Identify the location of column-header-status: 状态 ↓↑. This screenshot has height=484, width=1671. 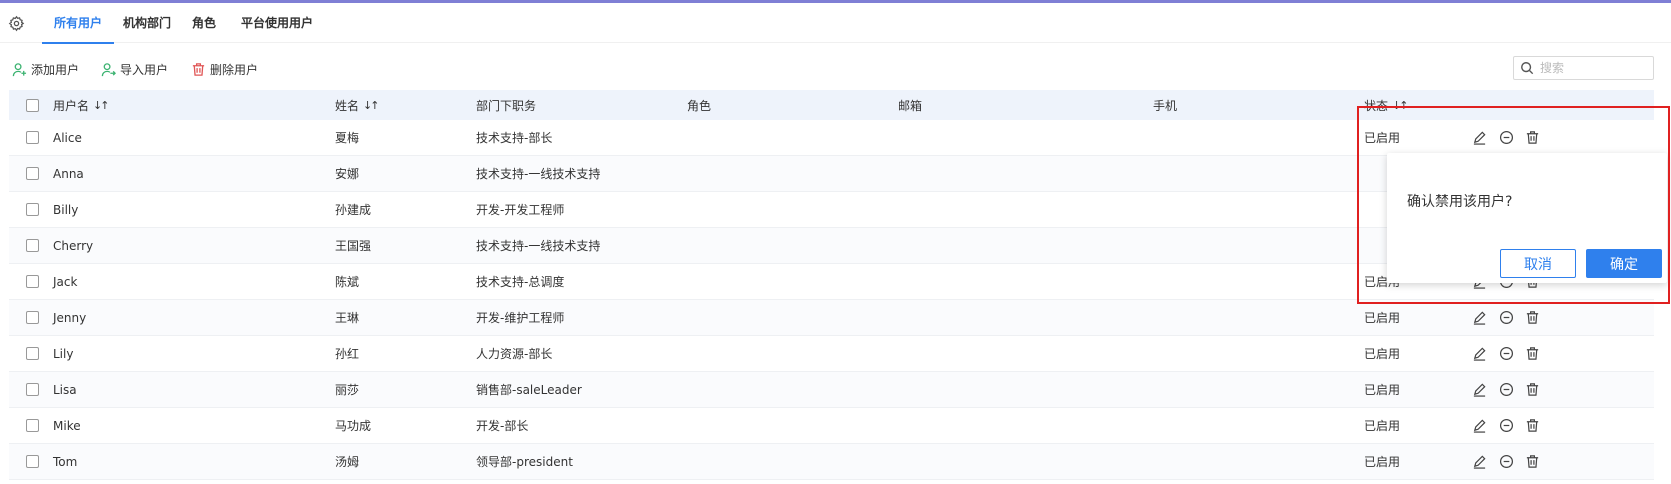
(1386, 105).